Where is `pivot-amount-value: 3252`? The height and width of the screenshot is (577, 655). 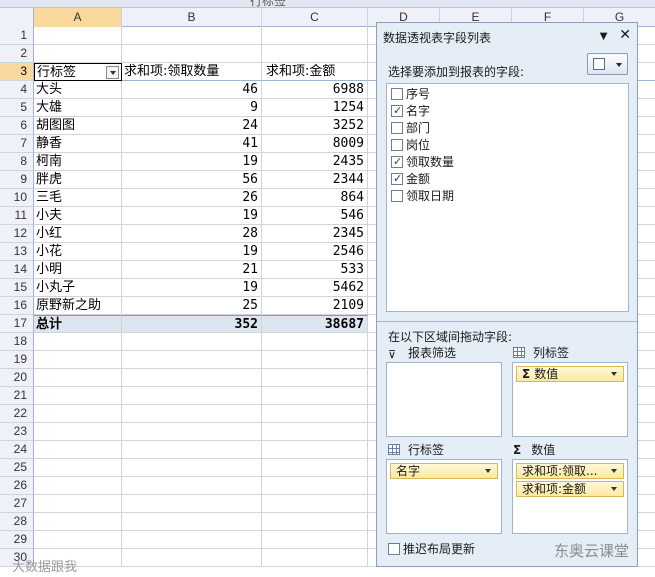 pivot-amount-value: 3252 is located at coordinates (315, 126).